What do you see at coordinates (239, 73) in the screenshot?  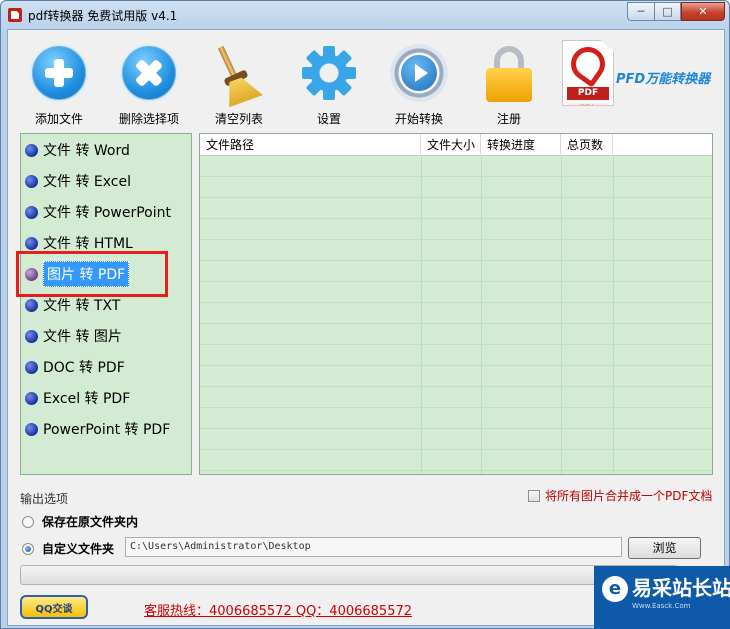 I see `broom-icon` at bounding box center [239, 73].